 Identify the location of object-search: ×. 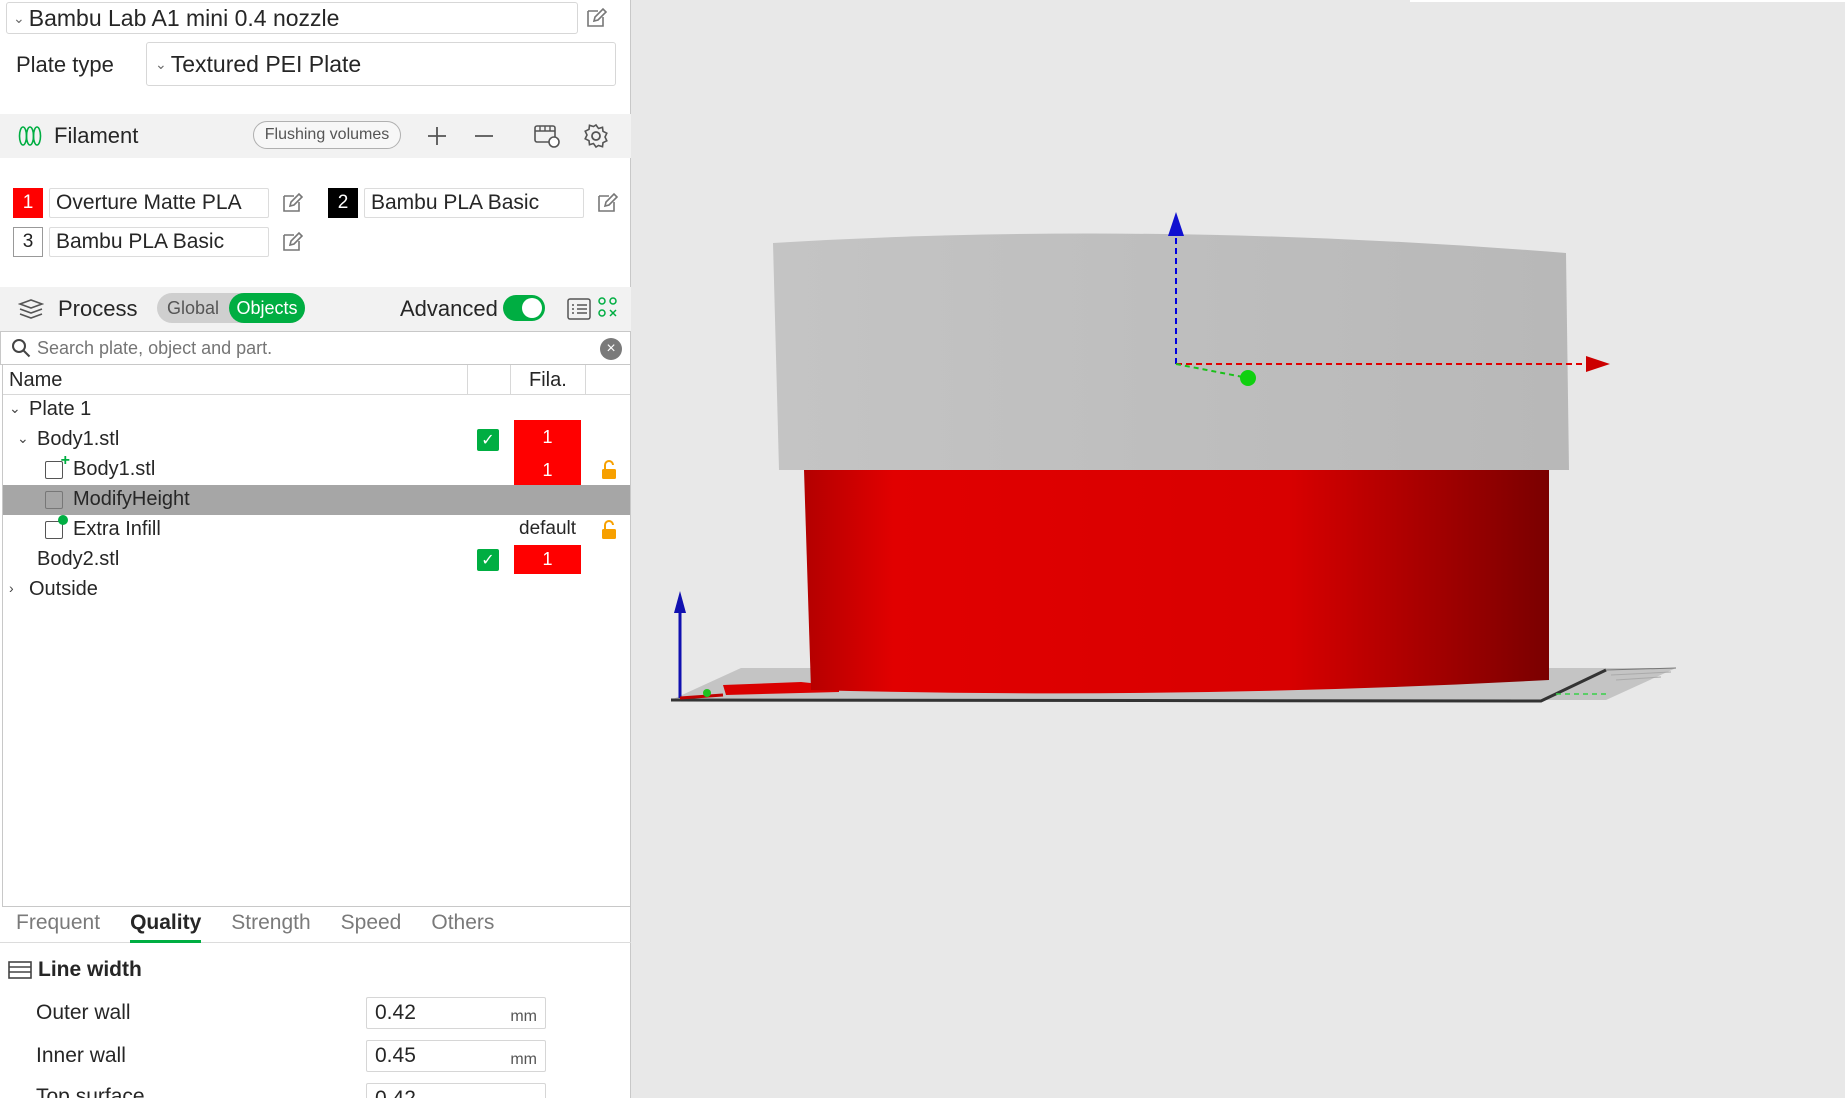
(315, 348).